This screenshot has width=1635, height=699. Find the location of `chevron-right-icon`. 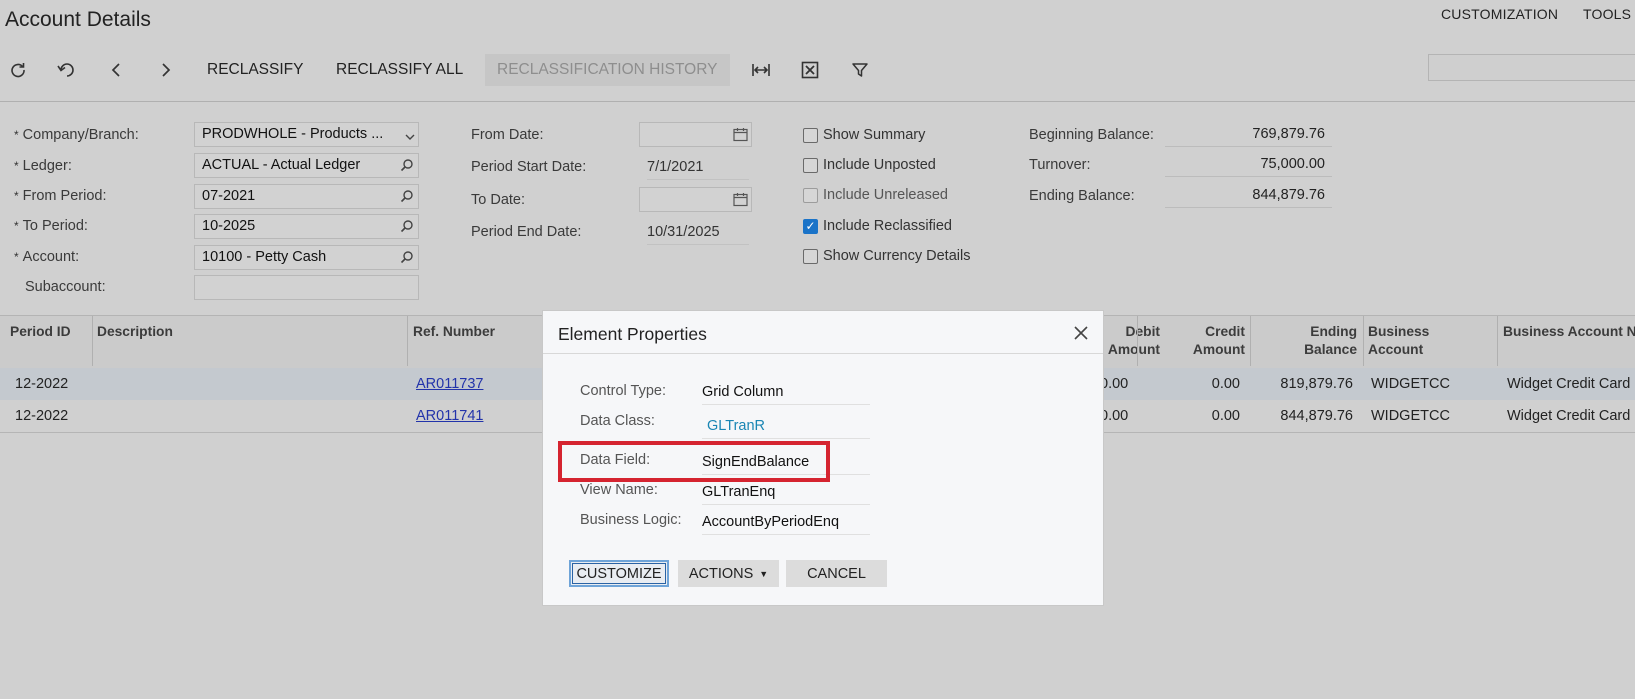

chevron-right-icon is located at coordinates (166, 70).